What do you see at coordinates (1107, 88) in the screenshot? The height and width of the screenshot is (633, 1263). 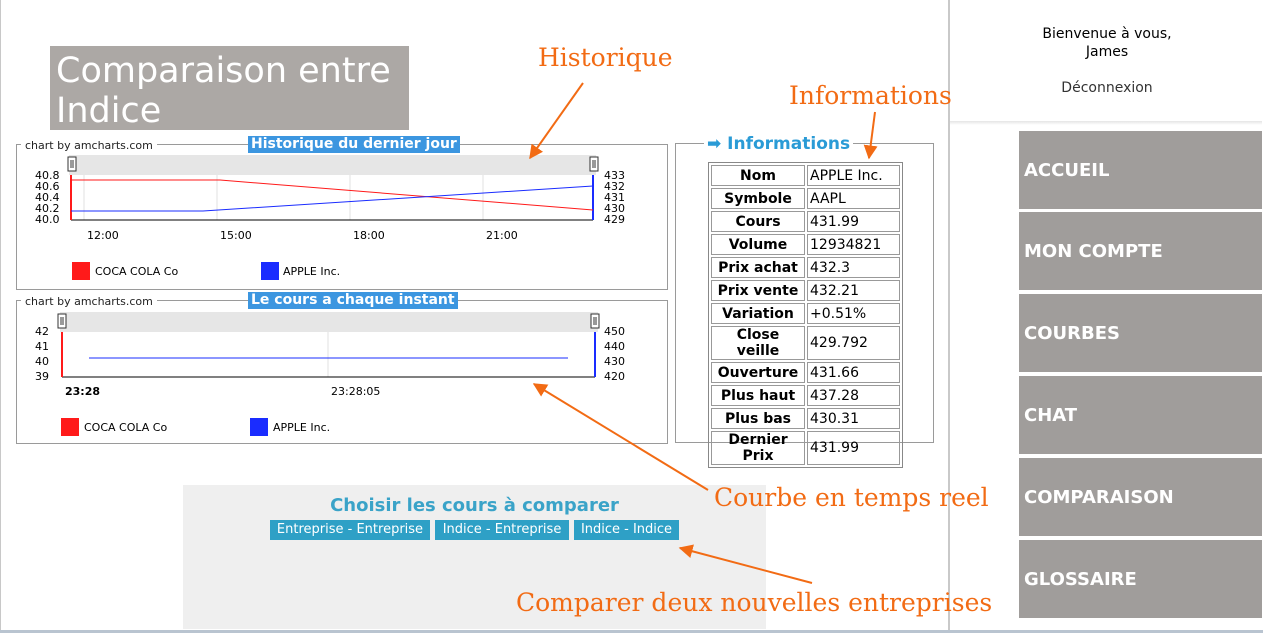 I see `logout-link: Déconnexion` at bounding box center [1107, 88].